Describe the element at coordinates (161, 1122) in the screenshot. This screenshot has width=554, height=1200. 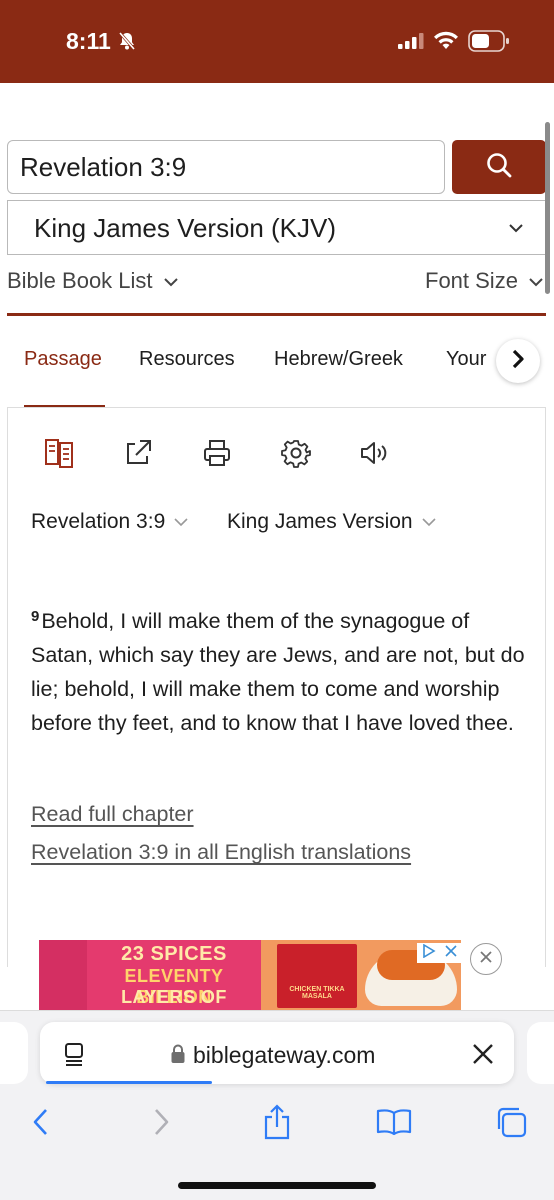
I see `forward-icon` at that location.